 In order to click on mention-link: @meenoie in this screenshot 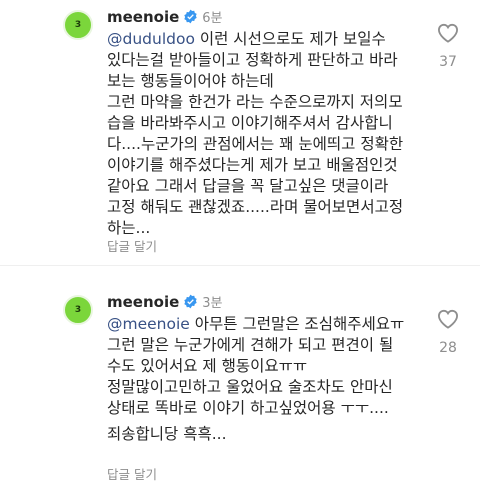, I will do `click(148, 324)`.